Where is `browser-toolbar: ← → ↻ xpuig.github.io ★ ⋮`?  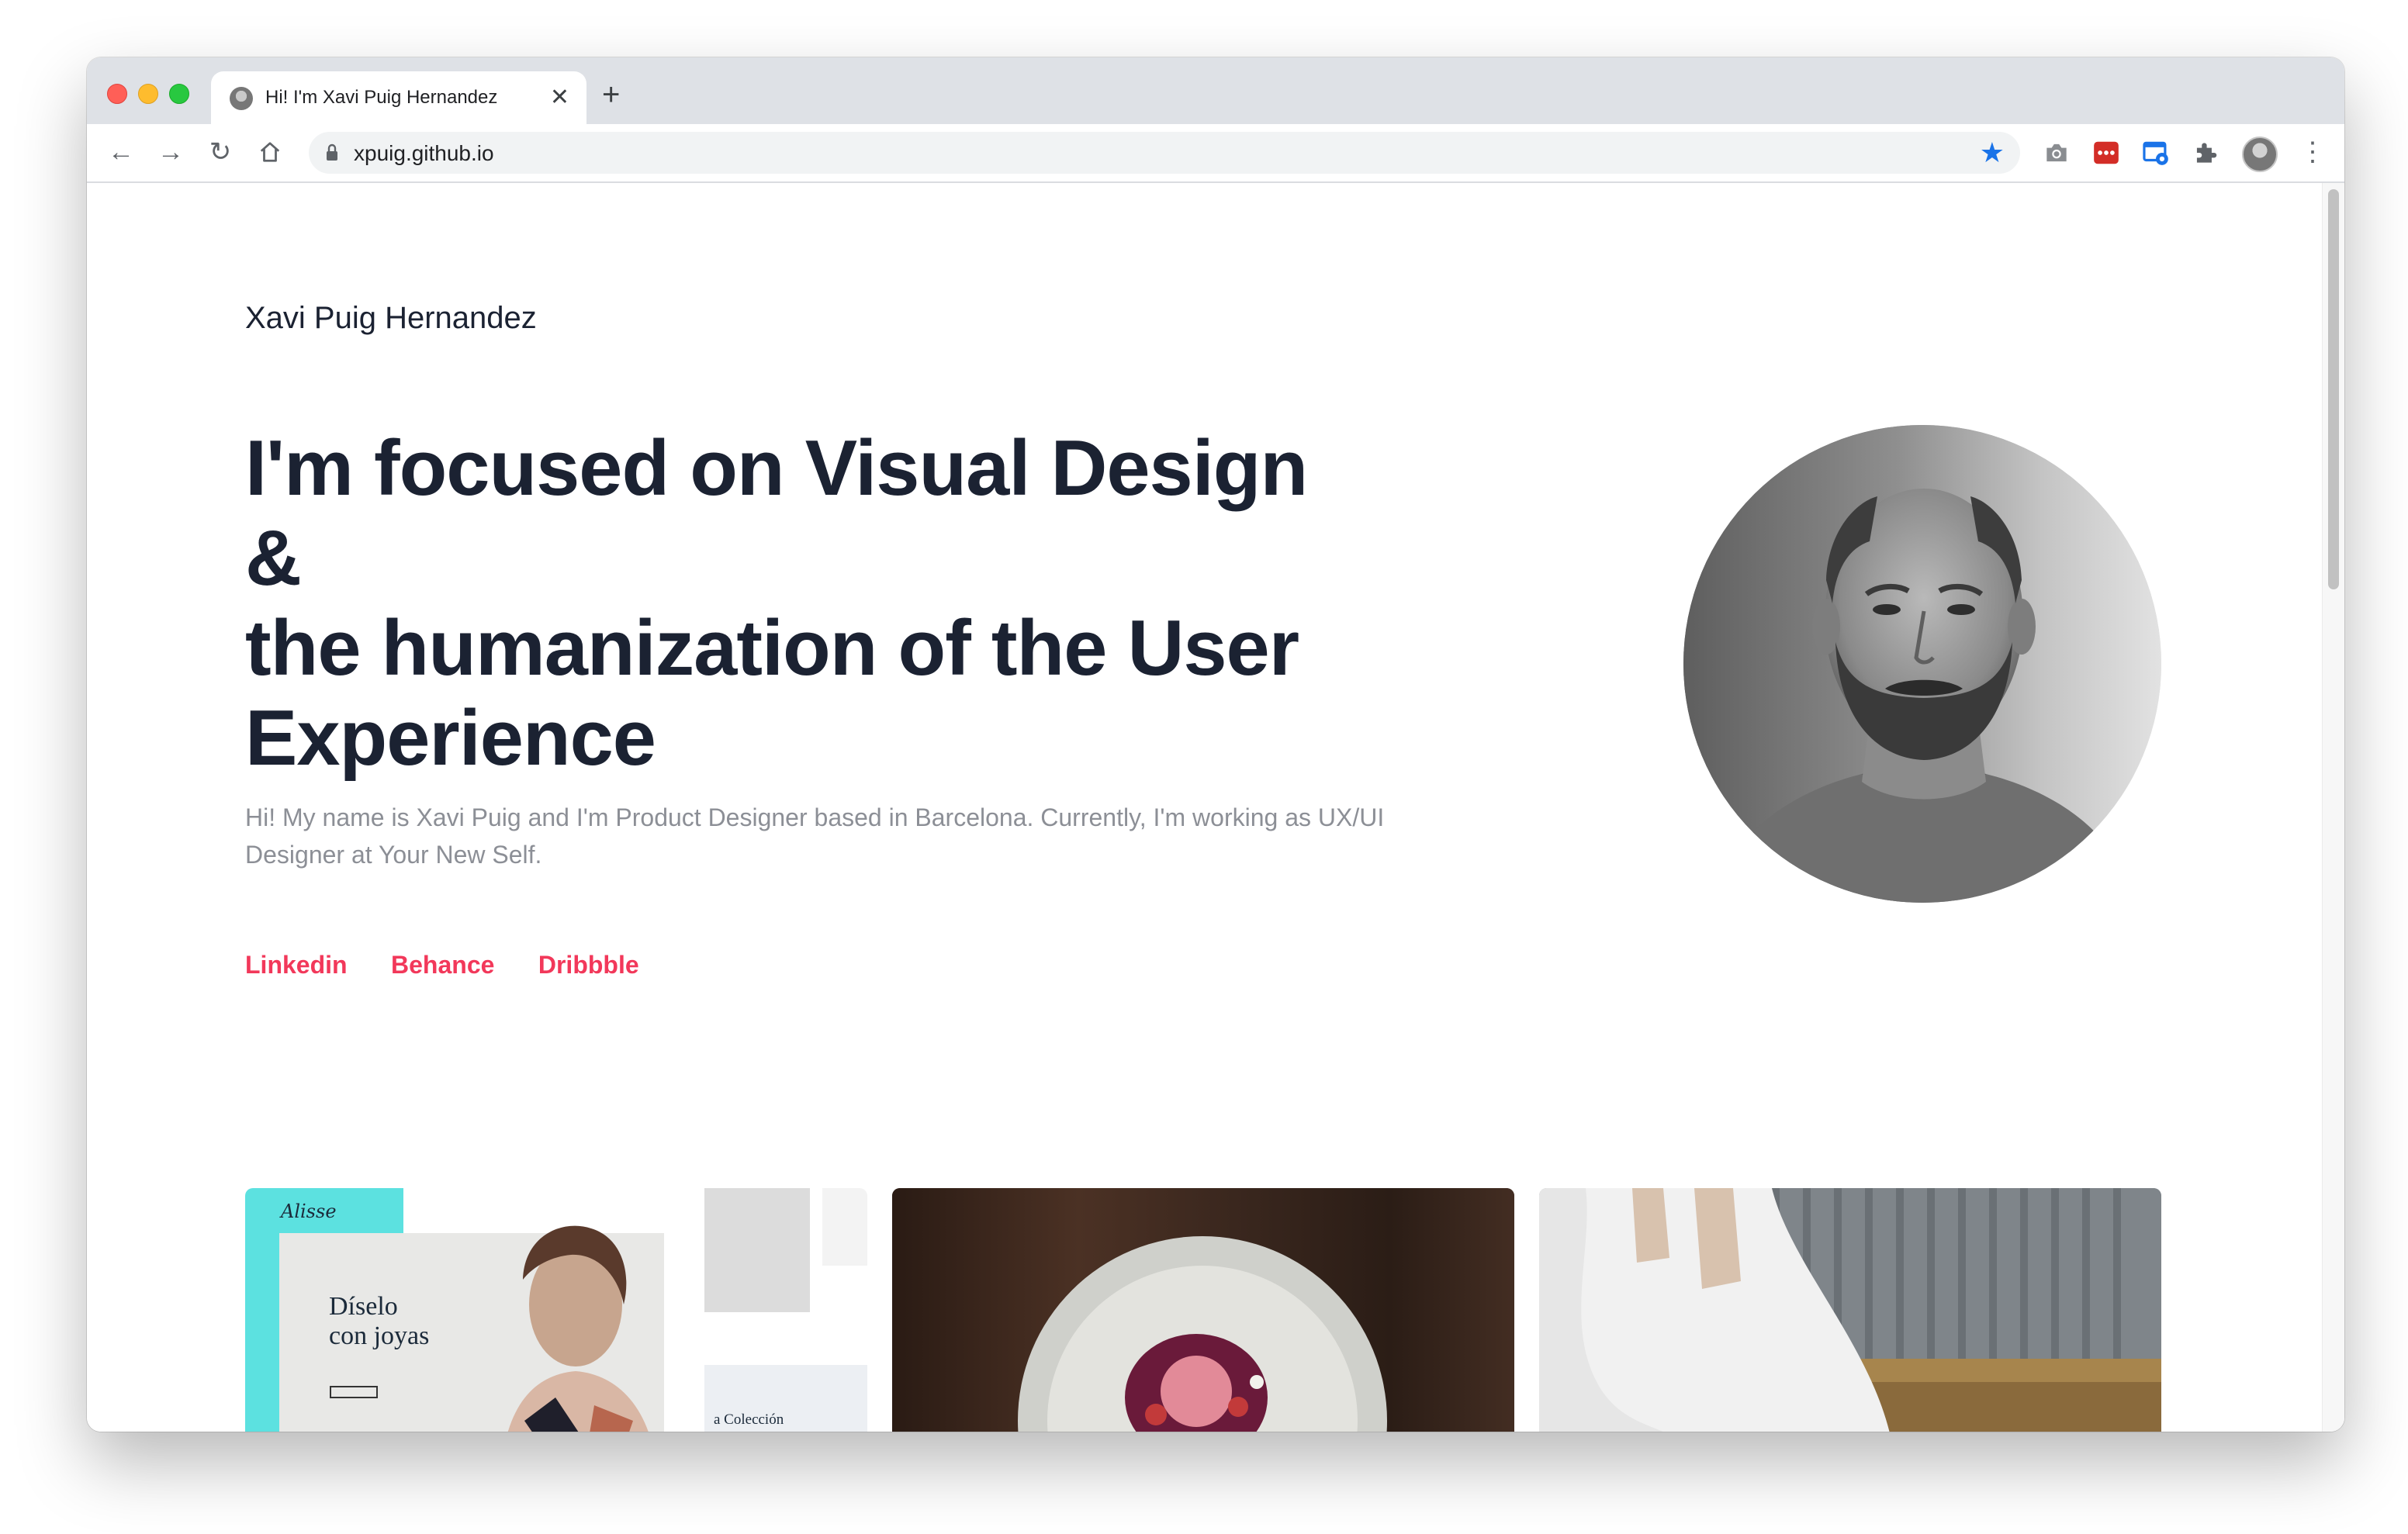
browser-toolbar: ← → ↻ xpuig.github.io ★ ⋮ is located at coordinates (1215, 153).